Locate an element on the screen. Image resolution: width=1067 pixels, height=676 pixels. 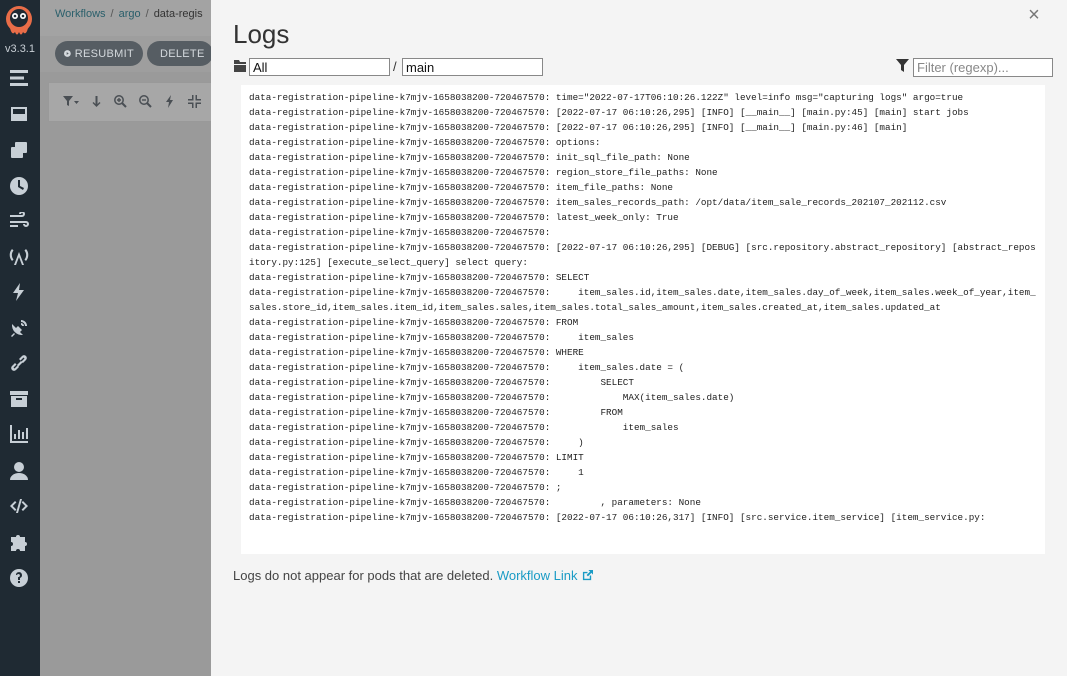
filter-input is located at coordinates (983, 67).